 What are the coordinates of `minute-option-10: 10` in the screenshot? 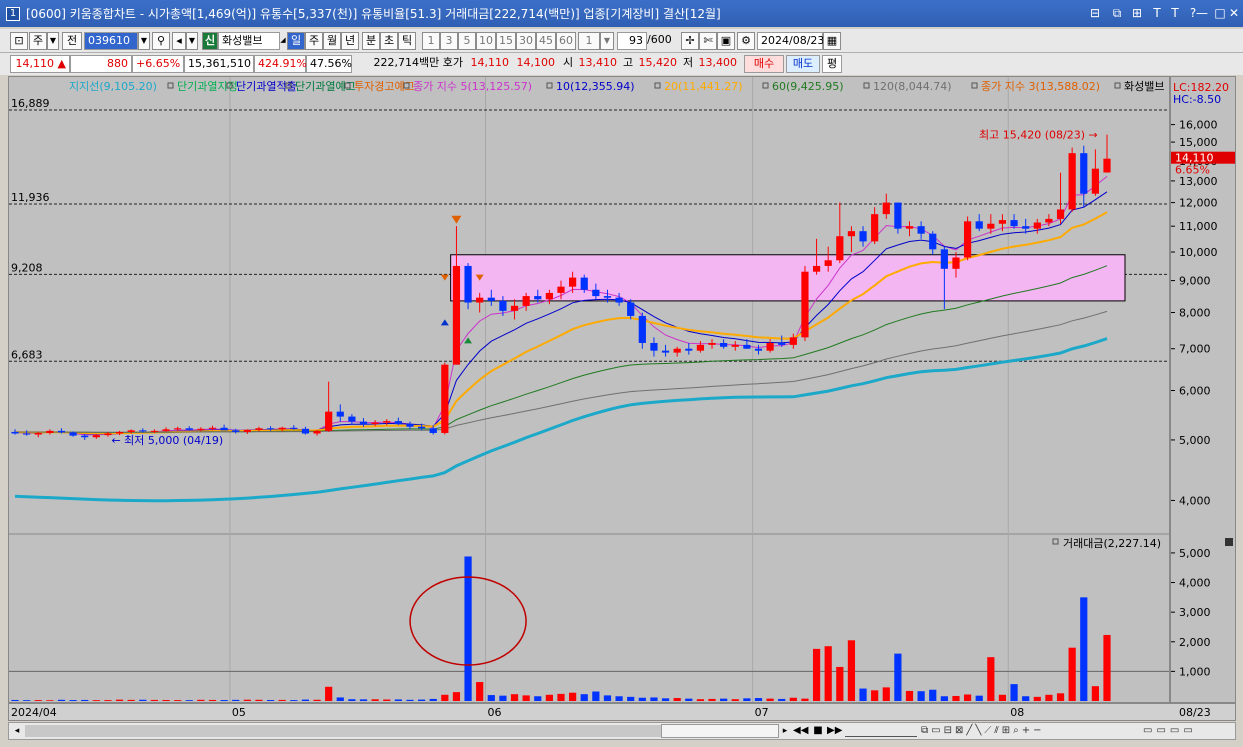 It's located at (486, 41).